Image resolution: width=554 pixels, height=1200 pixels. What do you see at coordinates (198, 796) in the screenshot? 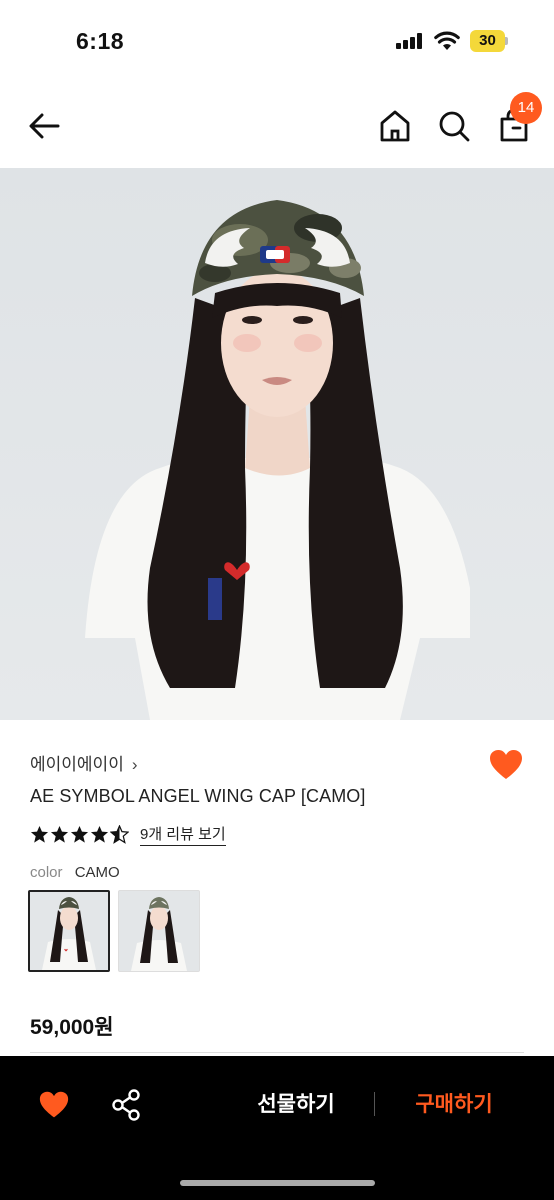
I see `product-title: AE SYMBOL ANGEL WING CAP [CAMO]` at bounding box center [198, 796].